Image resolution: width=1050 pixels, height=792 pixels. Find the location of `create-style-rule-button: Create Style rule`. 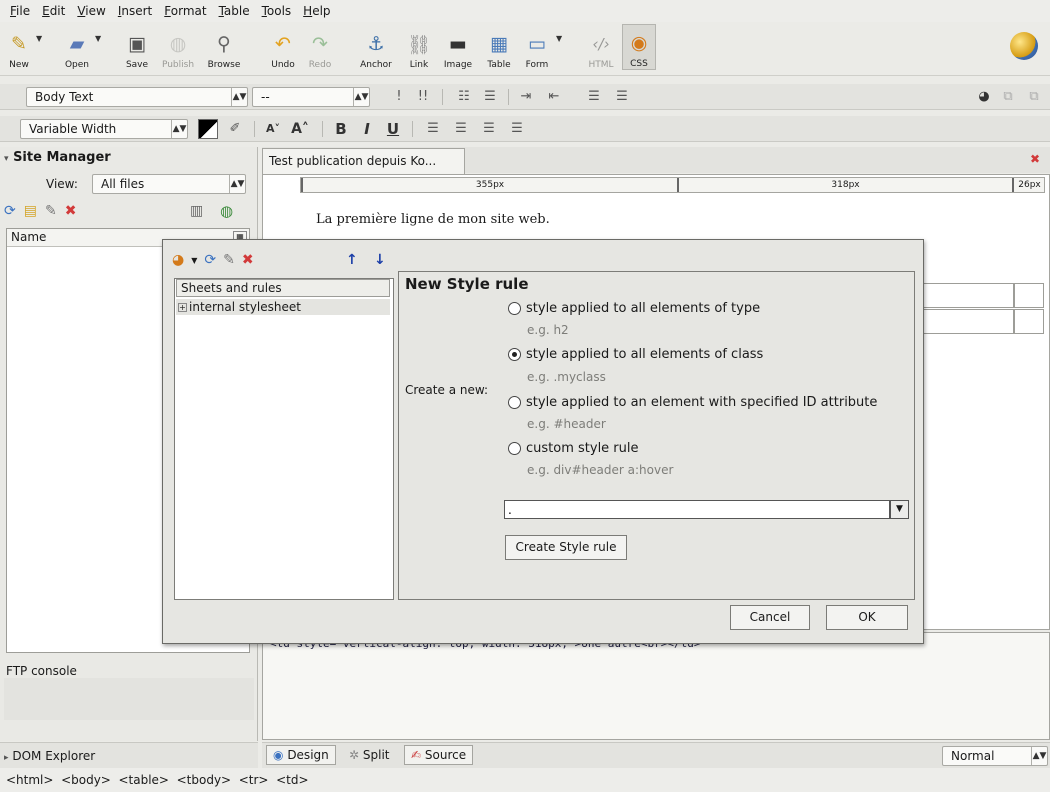

create-style-rule-button: Create Style rule is located at coordinates (566, 547).